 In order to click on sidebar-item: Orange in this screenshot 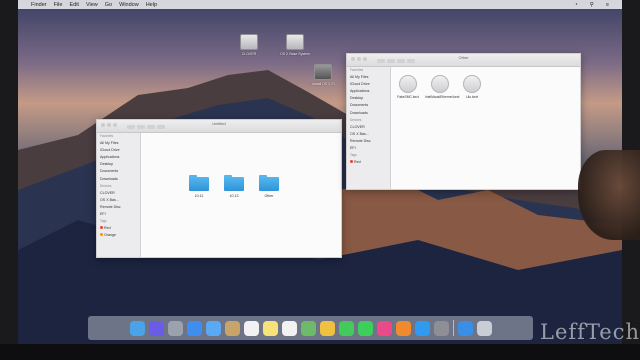, I will do `click(120, 235)`.